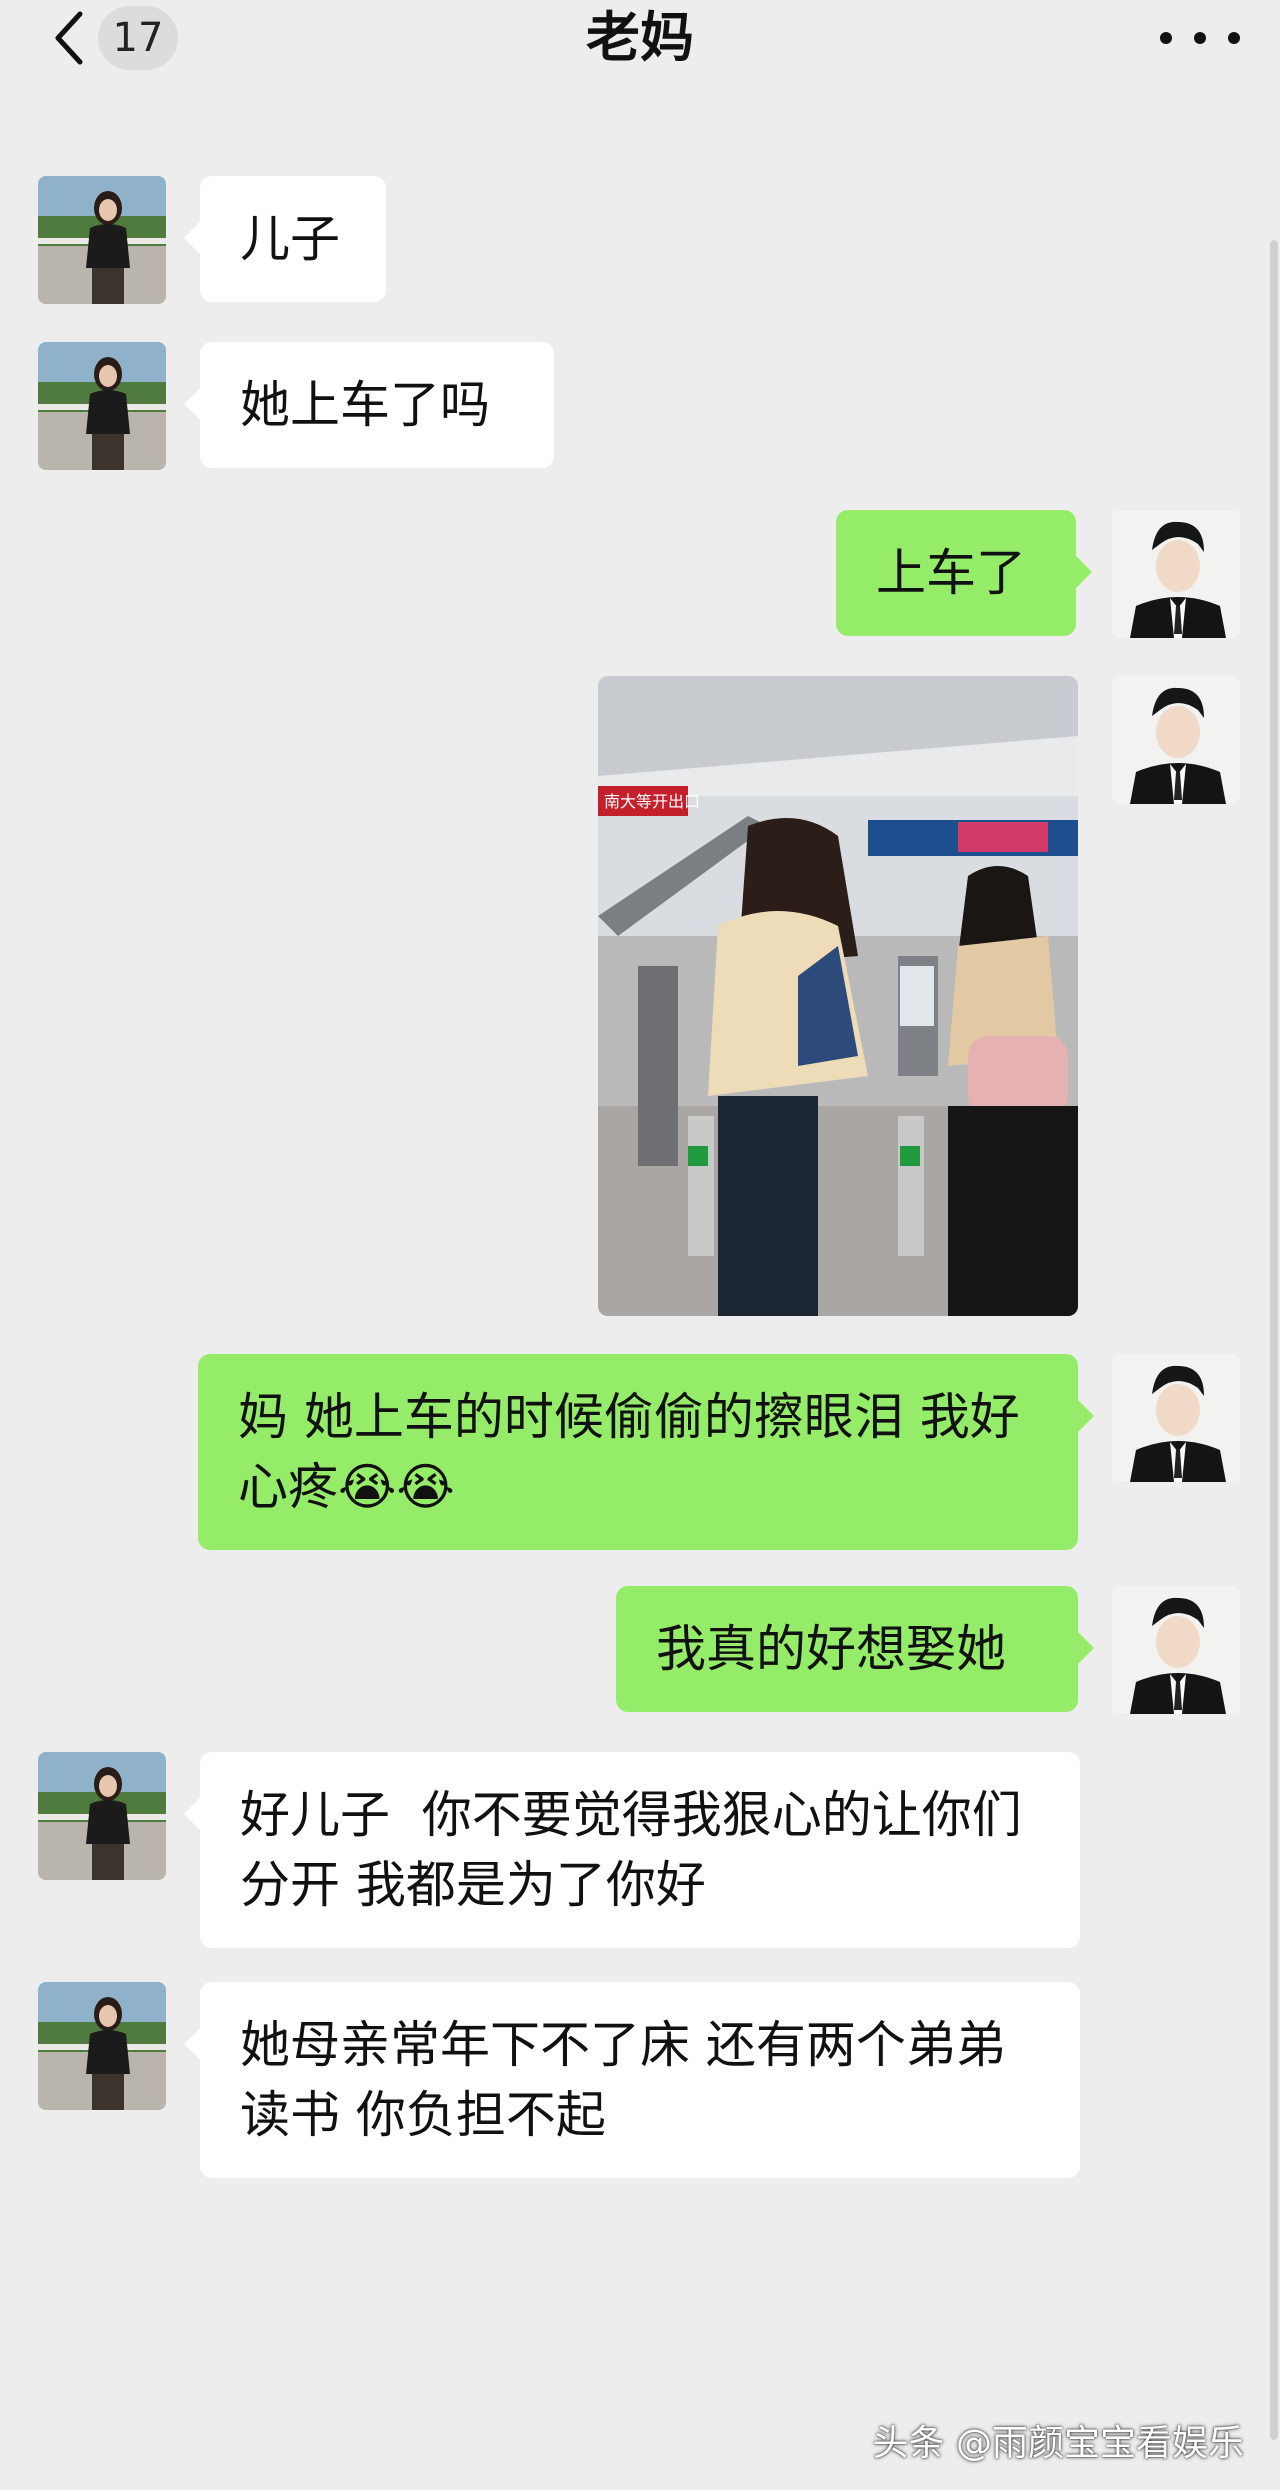  Describe the element at coordinates (632, 2080) in the screenshot. I see `message-bubble-in: 她母亲常年下不了床 还有两个弟弟读书 你负担不起` at that location.